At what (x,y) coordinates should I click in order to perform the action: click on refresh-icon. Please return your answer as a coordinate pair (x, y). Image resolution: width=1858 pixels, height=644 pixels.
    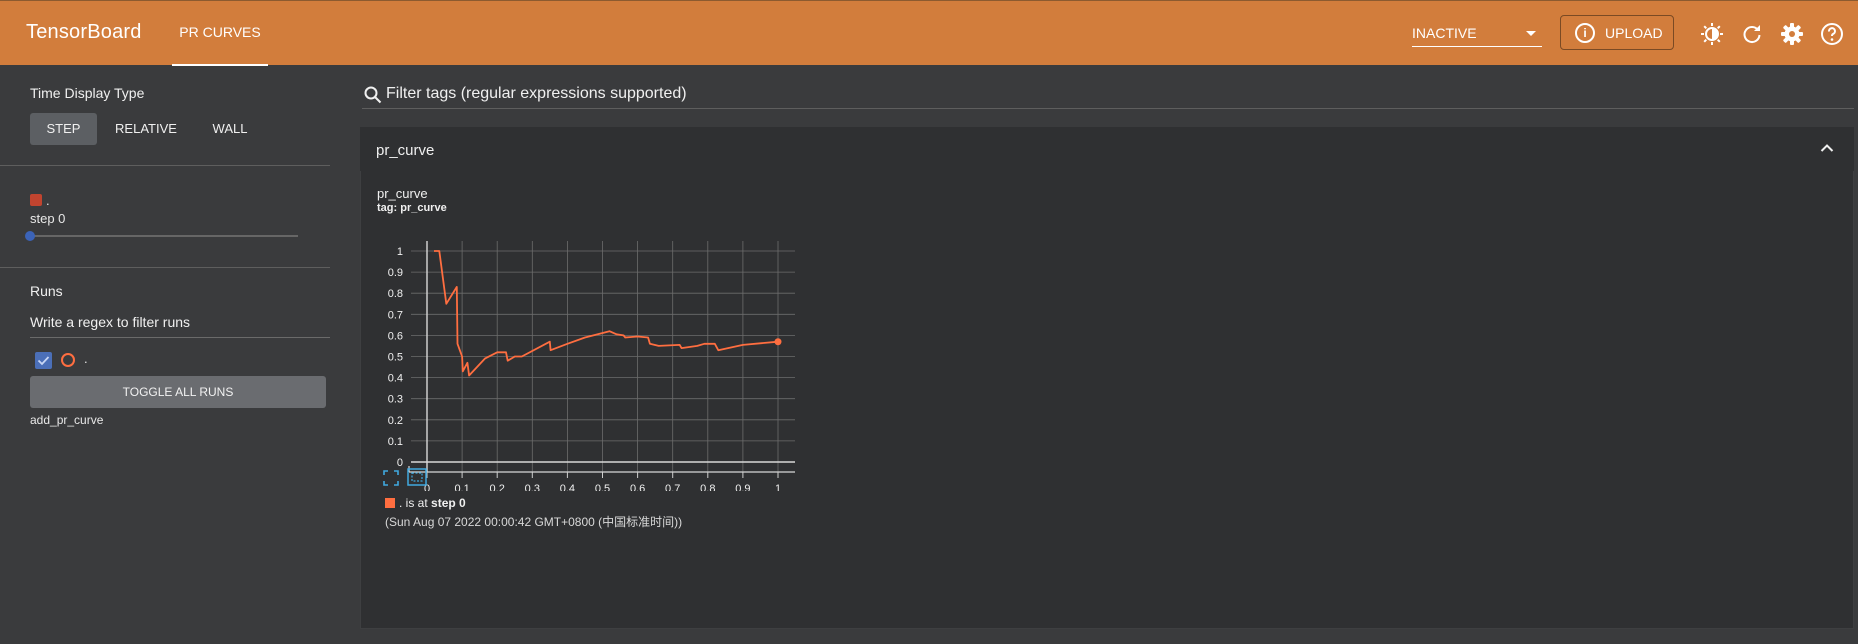
    Looking at the image, I should click on (1752, 34).